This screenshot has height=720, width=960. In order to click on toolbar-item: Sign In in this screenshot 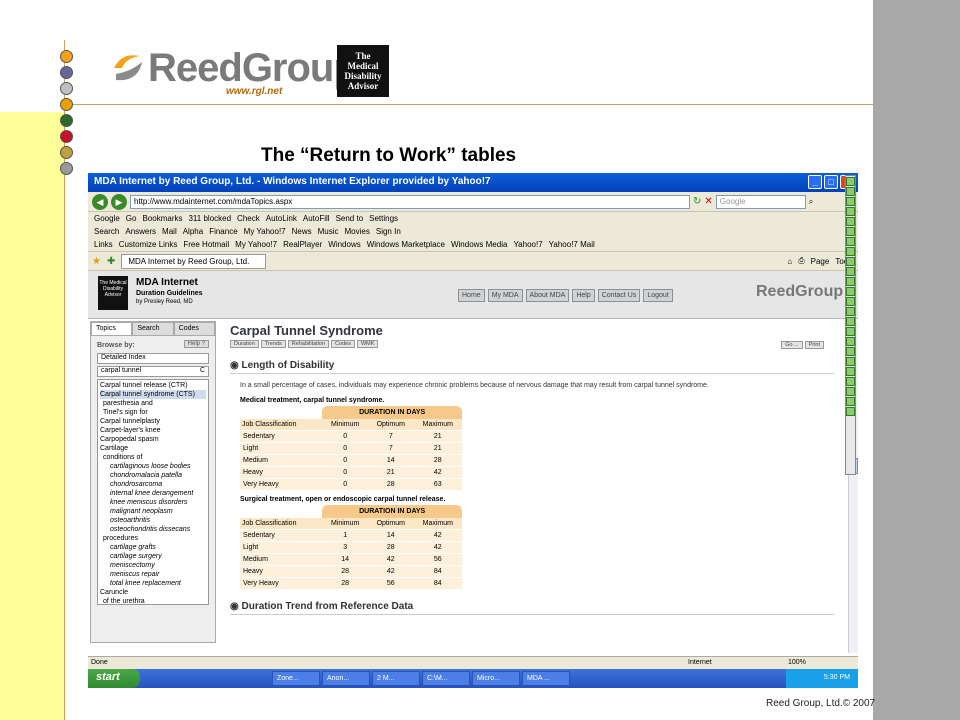, I will do `click(388, 231)`.